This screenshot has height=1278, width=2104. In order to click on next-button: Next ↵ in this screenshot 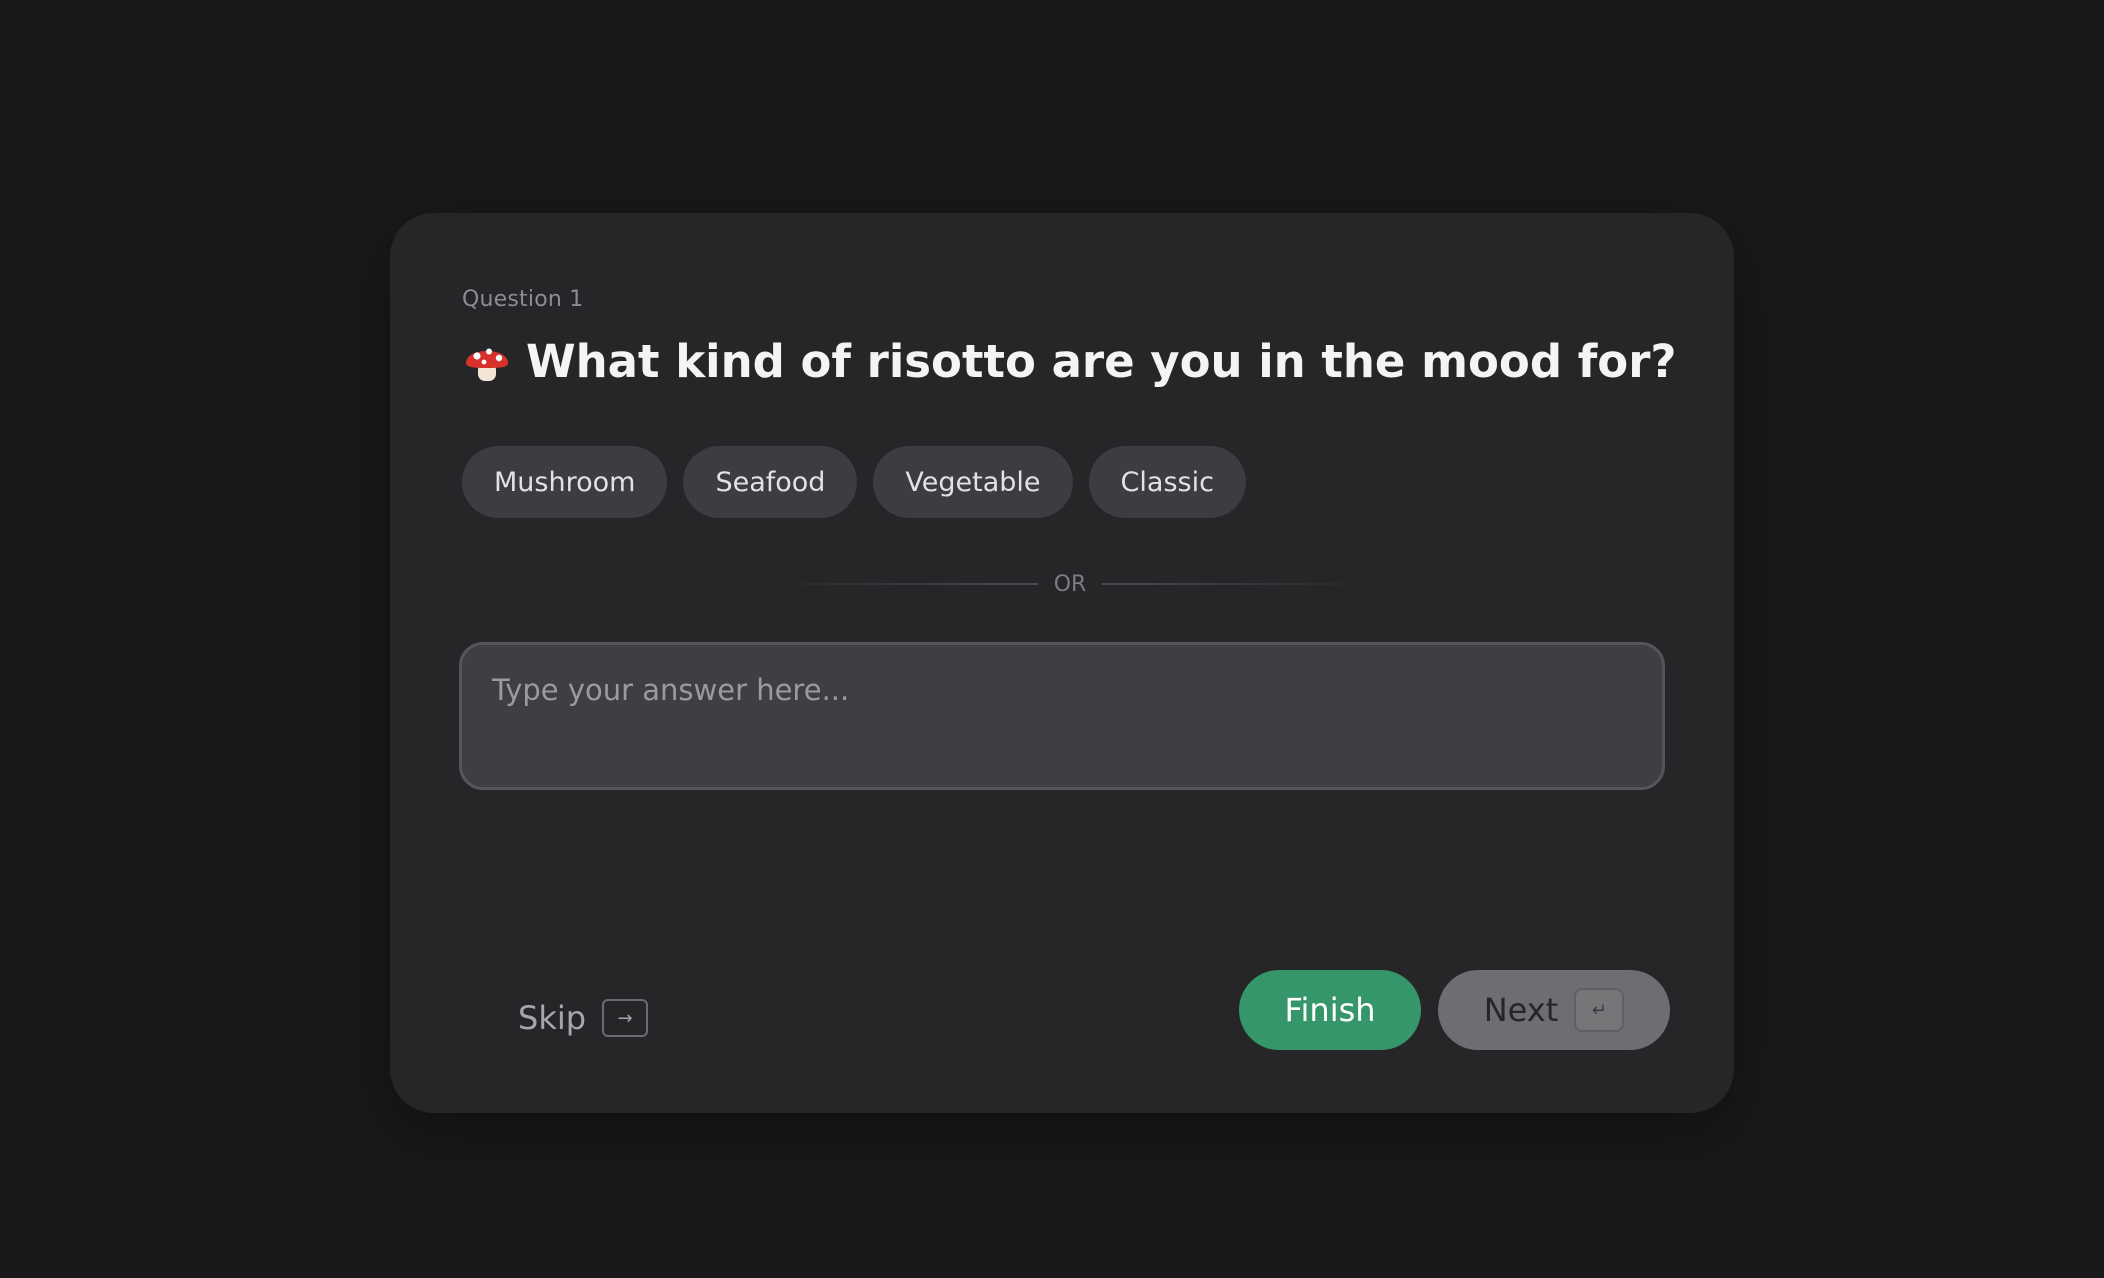, I will do `click(1554, 1010)`.